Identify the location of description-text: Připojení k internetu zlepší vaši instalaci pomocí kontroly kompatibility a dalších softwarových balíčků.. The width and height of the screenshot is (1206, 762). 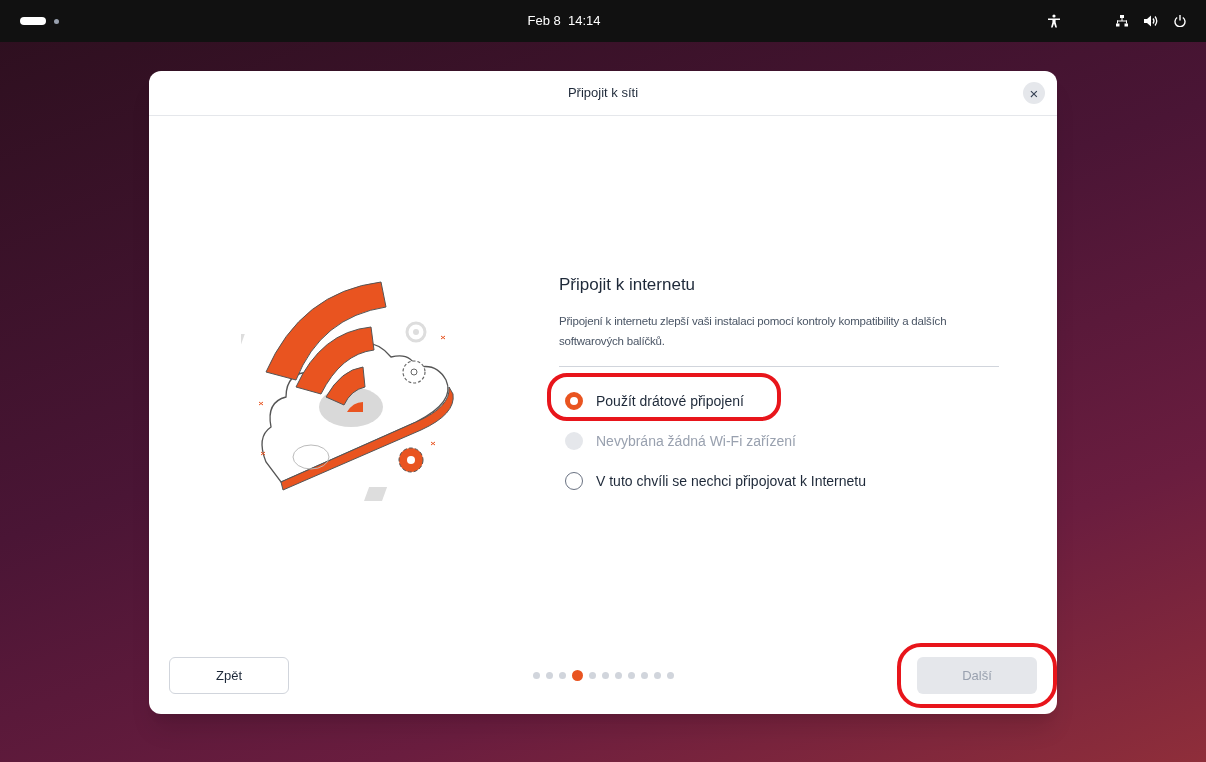
(779, 339).